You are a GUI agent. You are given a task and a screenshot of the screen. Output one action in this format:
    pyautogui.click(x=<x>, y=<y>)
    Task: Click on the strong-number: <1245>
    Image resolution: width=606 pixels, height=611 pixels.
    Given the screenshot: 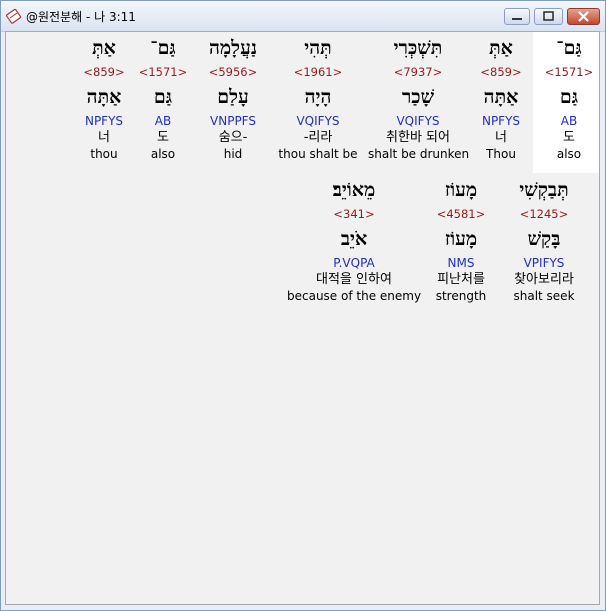 What is the action you would take?
    pyautogui.click(x=544, y=214)
    